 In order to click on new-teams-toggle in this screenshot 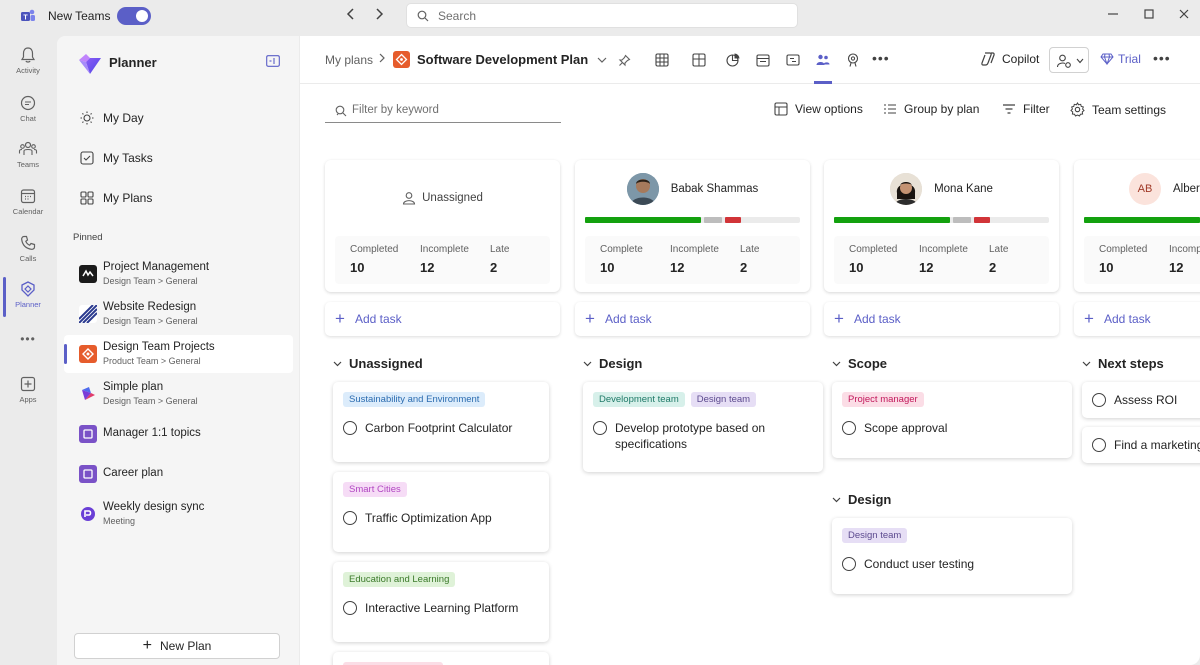, I will do `click(134, 16)`.